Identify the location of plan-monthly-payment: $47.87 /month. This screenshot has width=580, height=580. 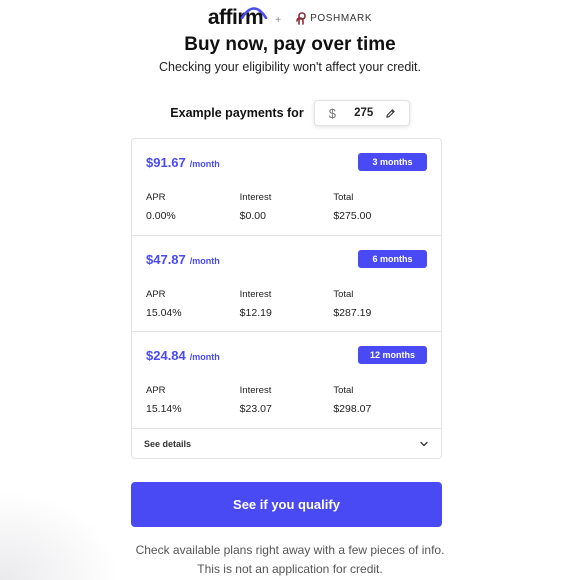
(183, 259).